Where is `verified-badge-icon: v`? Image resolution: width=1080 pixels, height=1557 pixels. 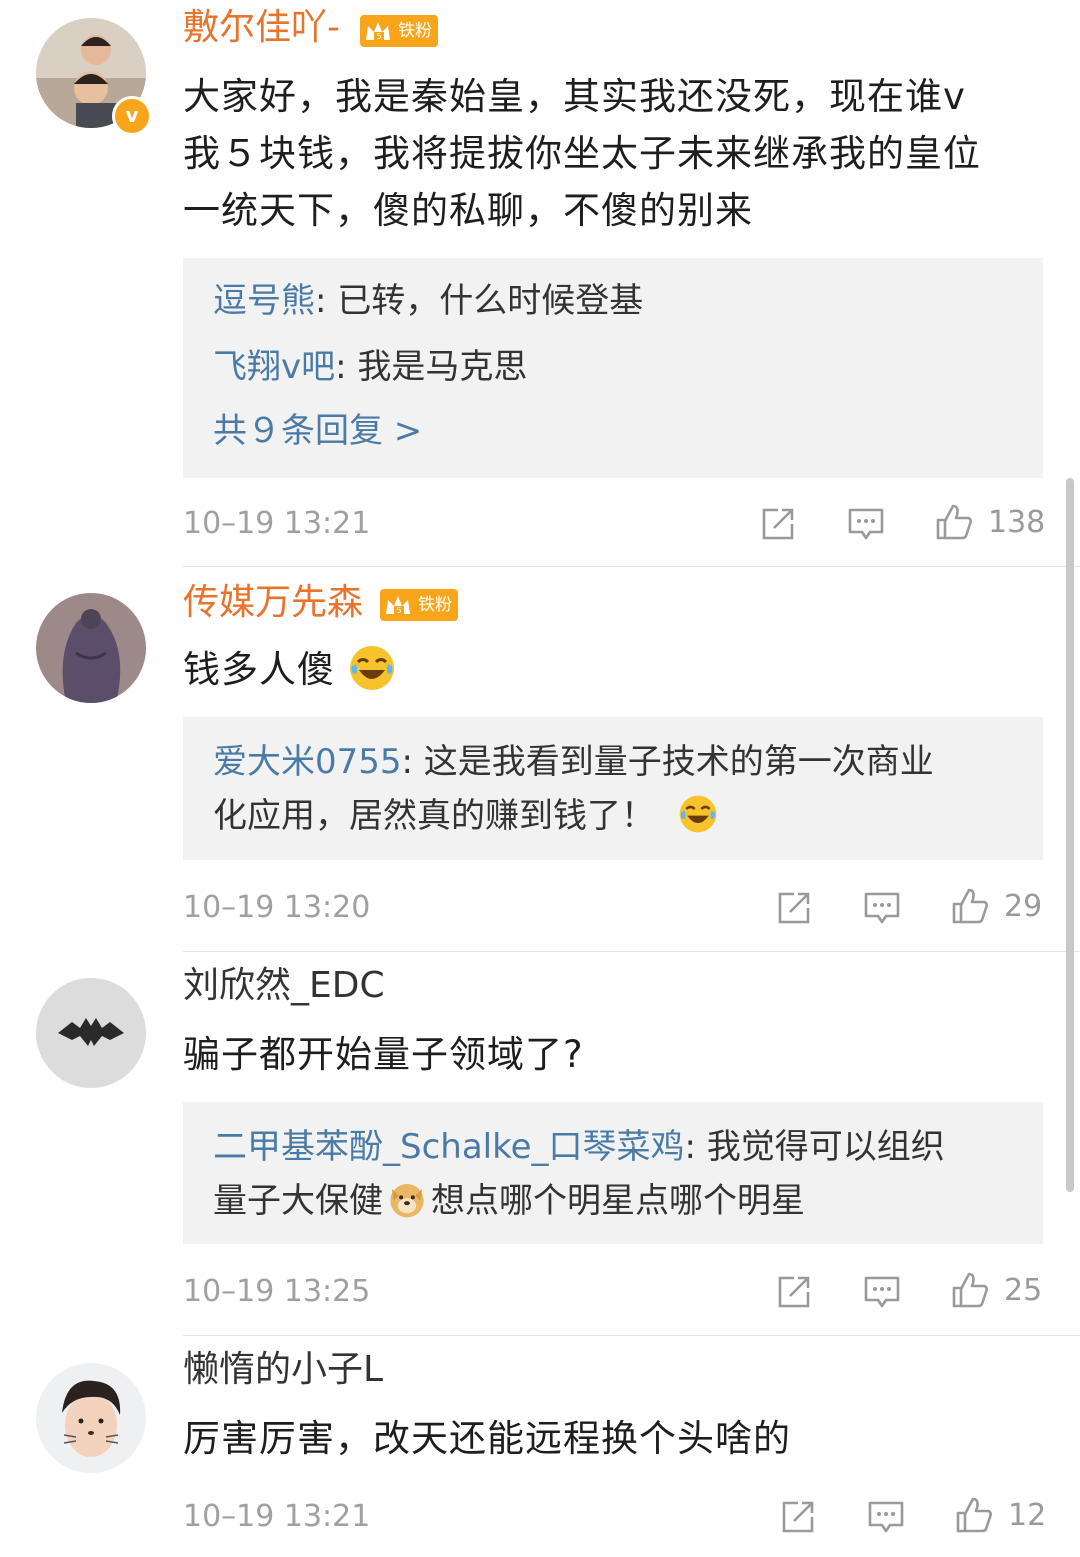
verified-badge-icon: v is located at coordinates (132, 116).